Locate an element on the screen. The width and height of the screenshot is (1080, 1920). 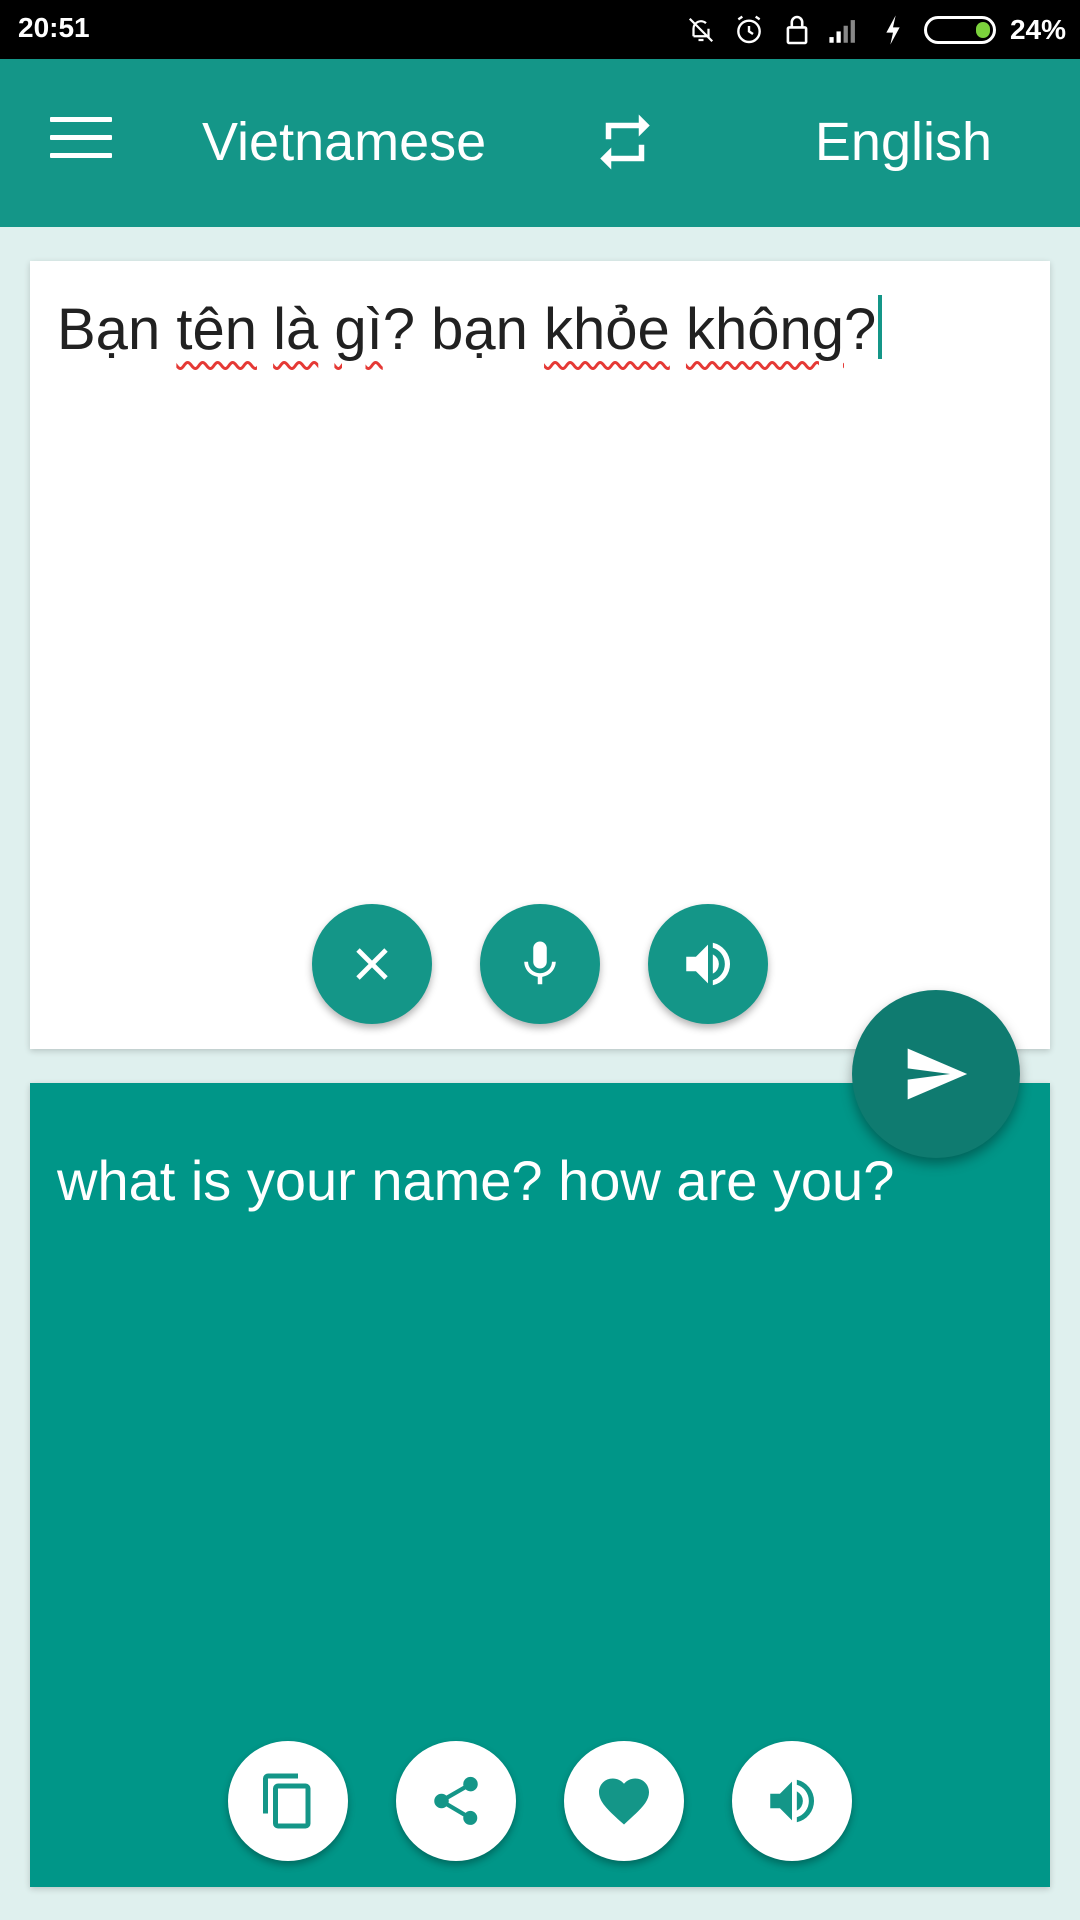
swap-languages-button is located at coordinates (625, 142).